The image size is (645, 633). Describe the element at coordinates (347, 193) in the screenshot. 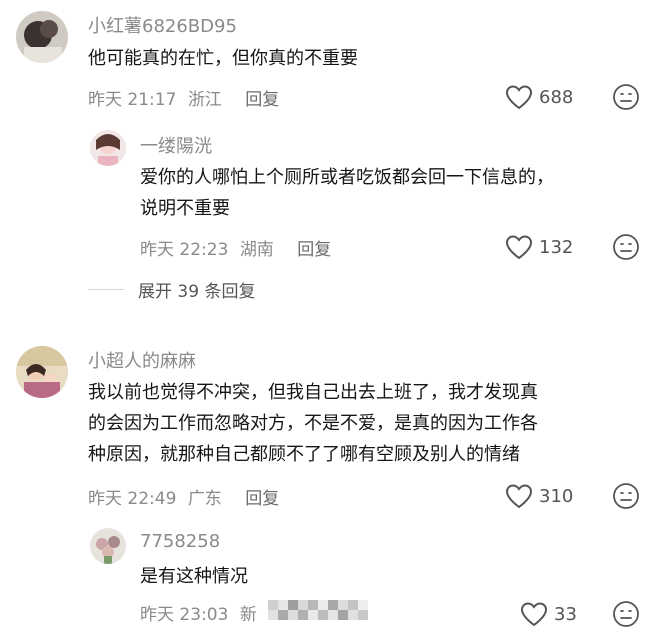

I see `comment-text: 爱你的人哪怕上个厕所或者吃饭都会回一下信息的， 说明不重要` at that location.